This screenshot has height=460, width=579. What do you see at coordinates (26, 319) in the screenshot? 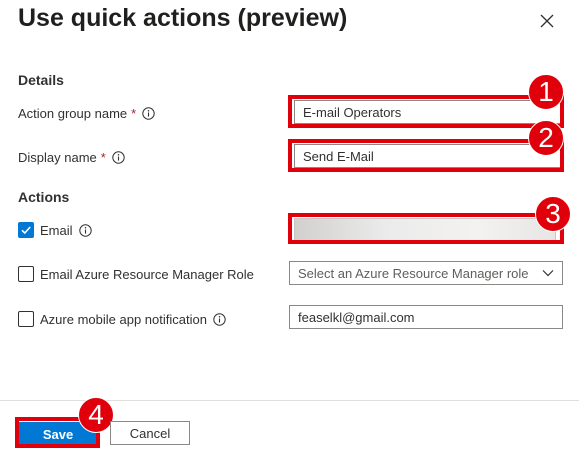
I see `mobile-notification-checkbox` at bounding box center [26, 319].